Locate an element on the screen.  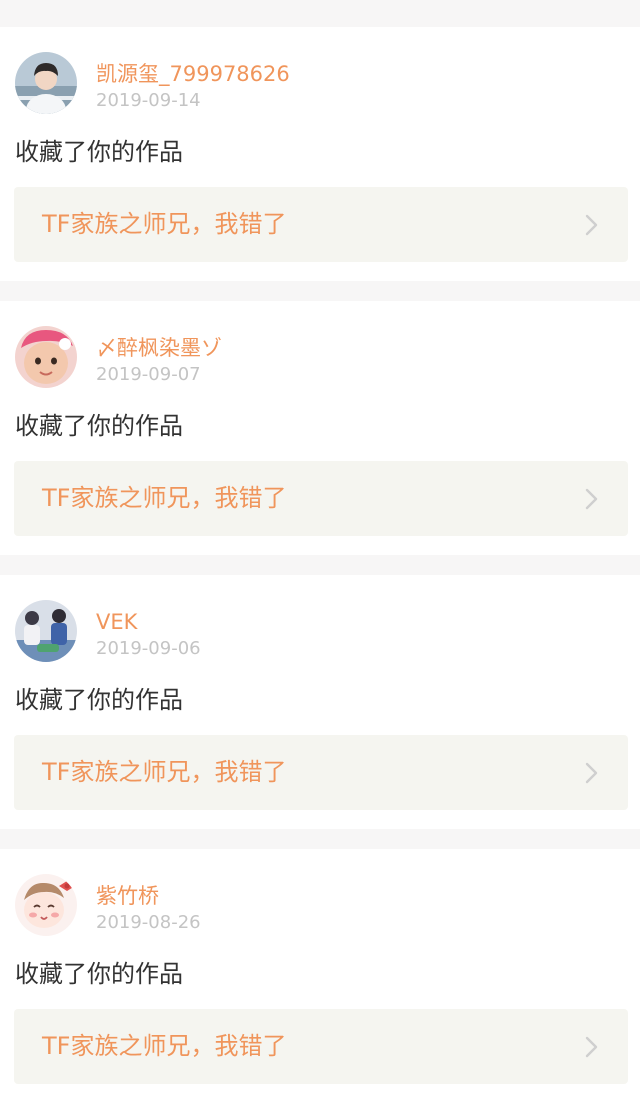
notification-date: 2019-08-26 is located at coordinates (148, 922).